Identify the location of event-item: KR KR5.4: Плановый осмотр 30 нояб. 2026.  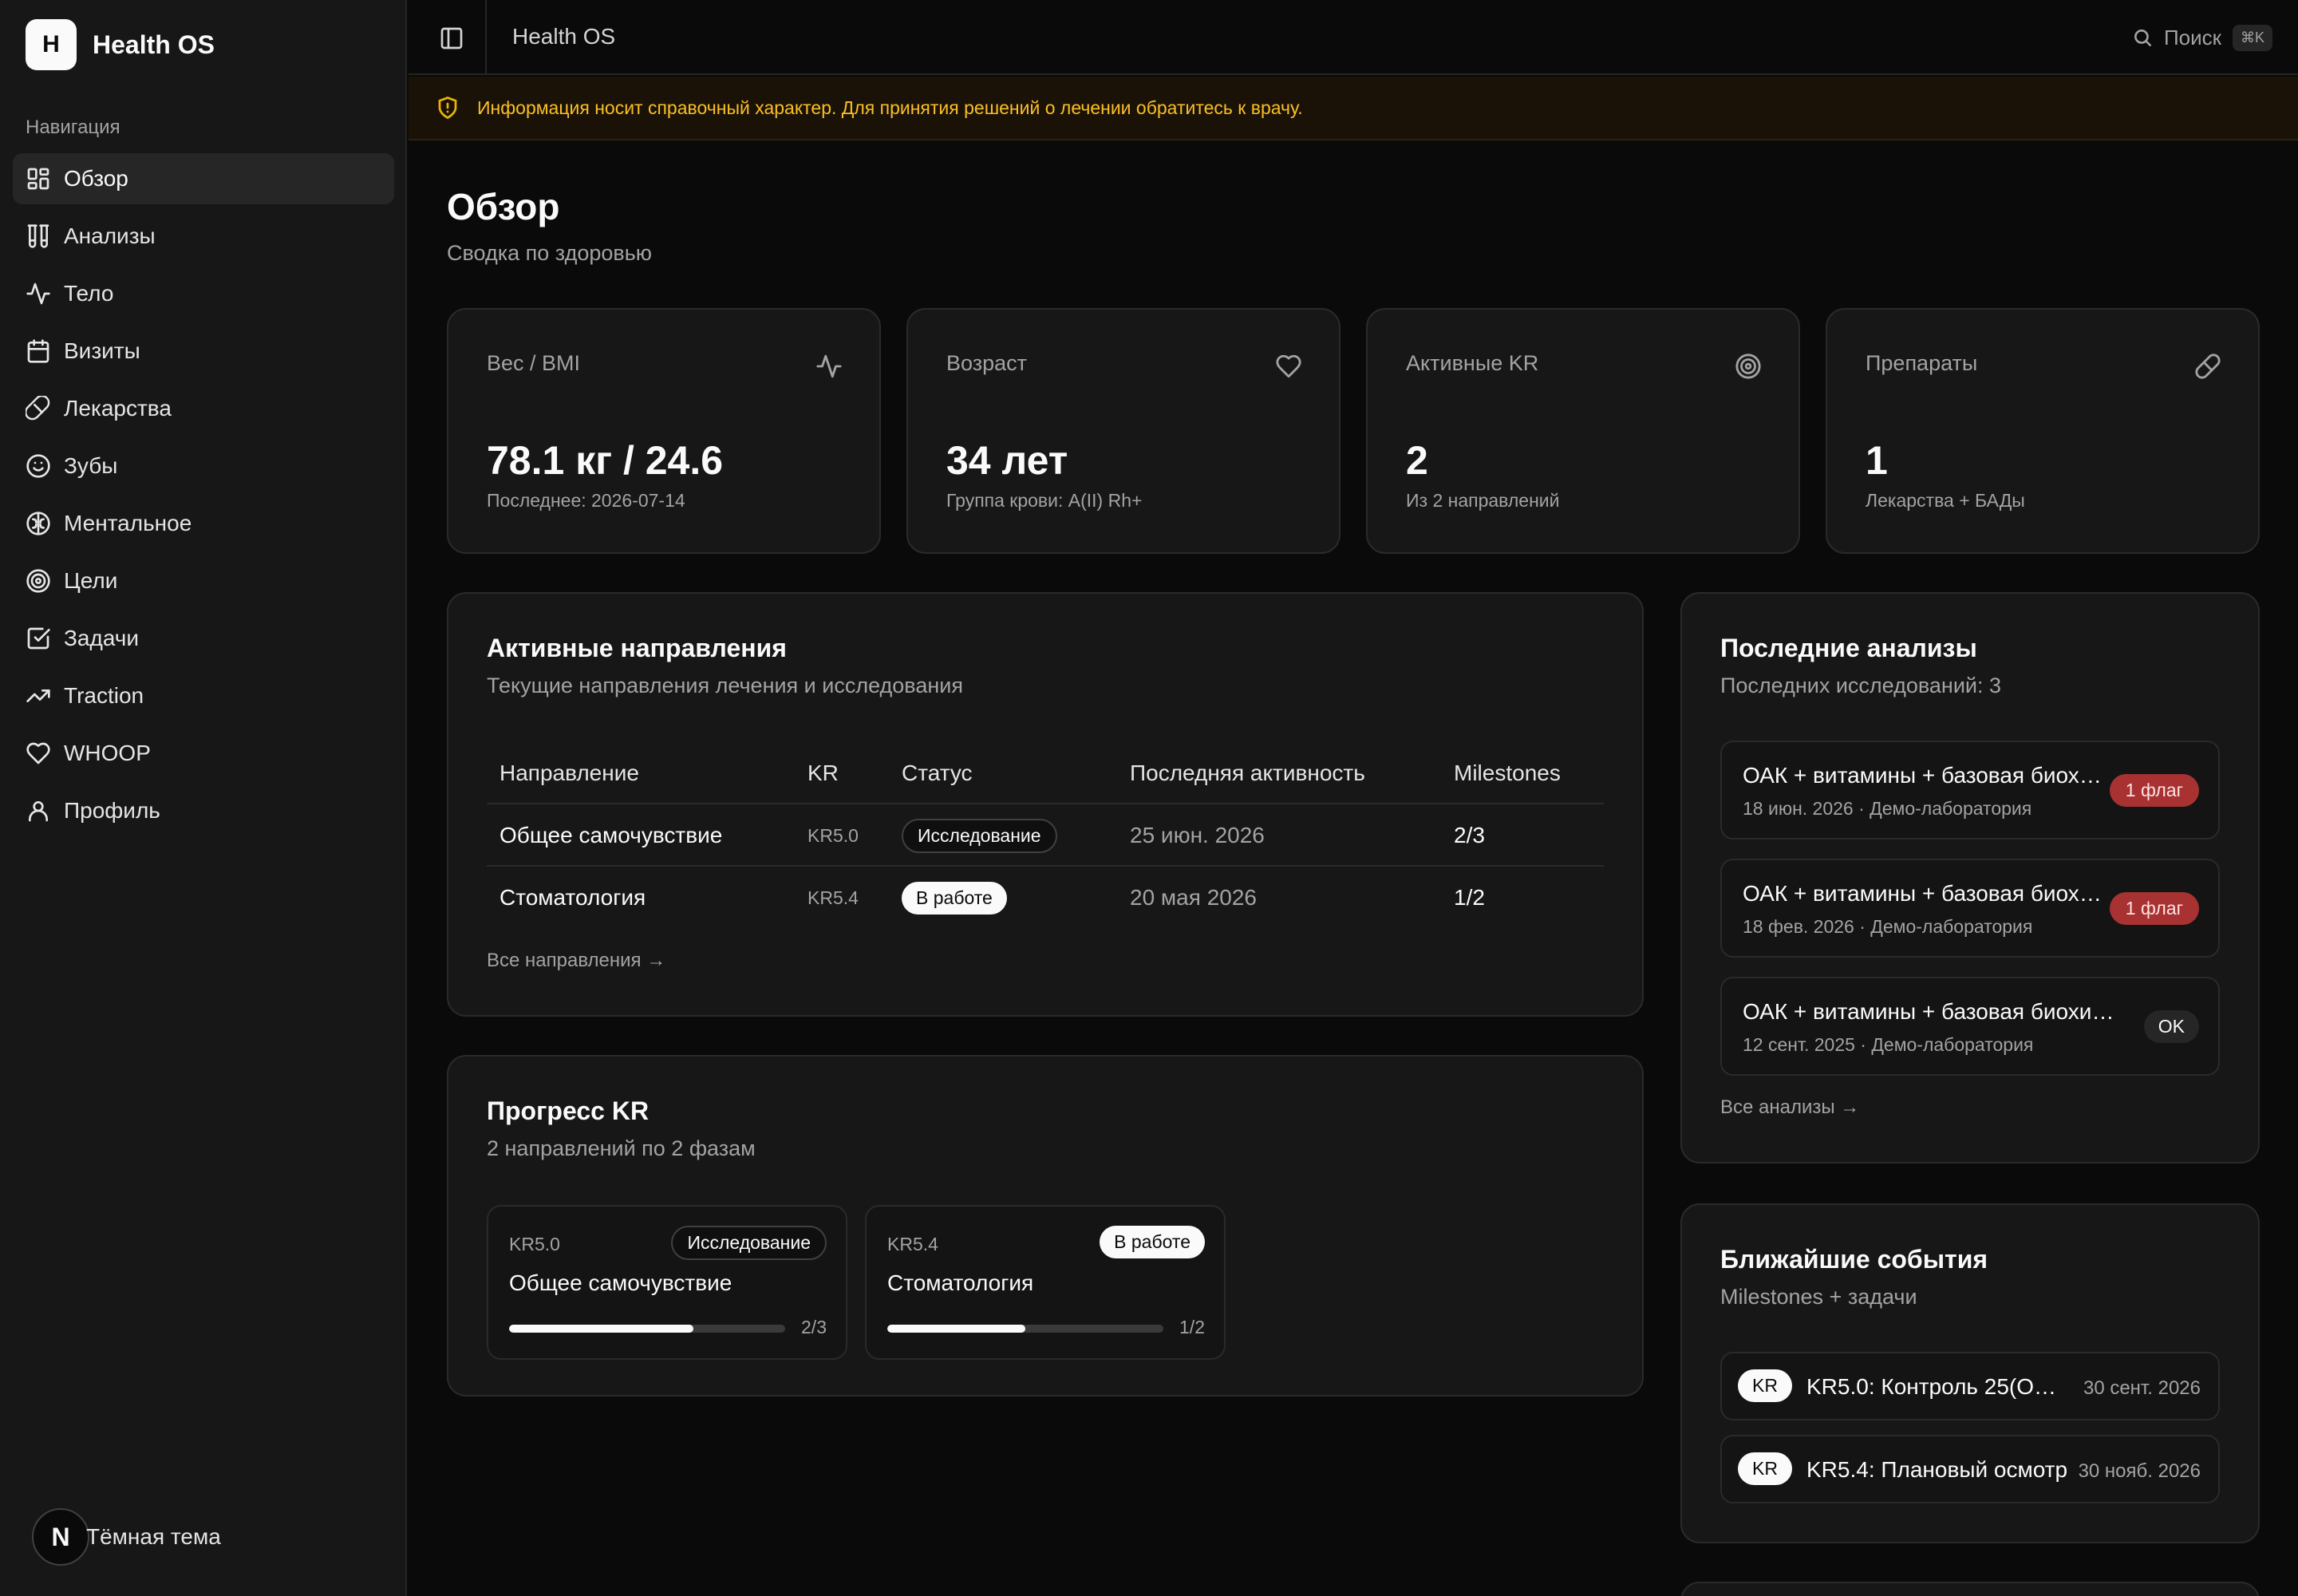
(1970, 1469).